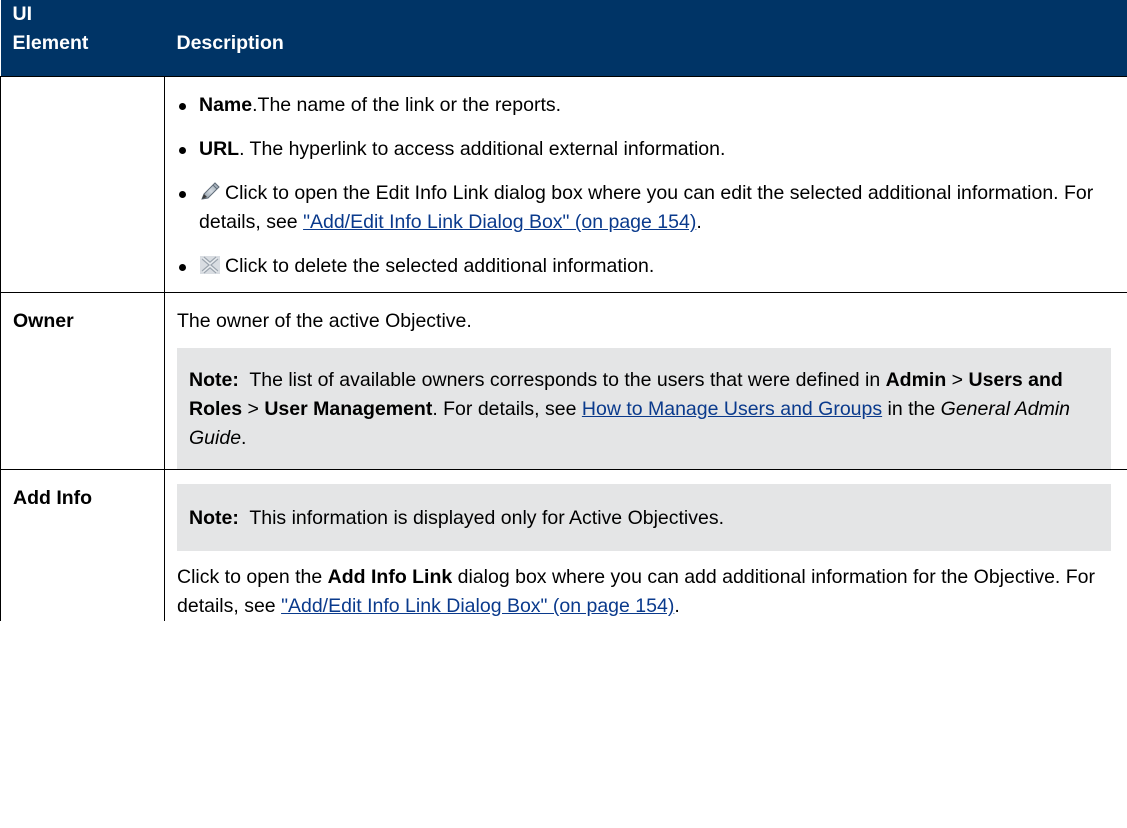  What do you see at coordinates (645, 38) in the screenshot?
I see `header-description: Description` at bounding box center [645, 38].